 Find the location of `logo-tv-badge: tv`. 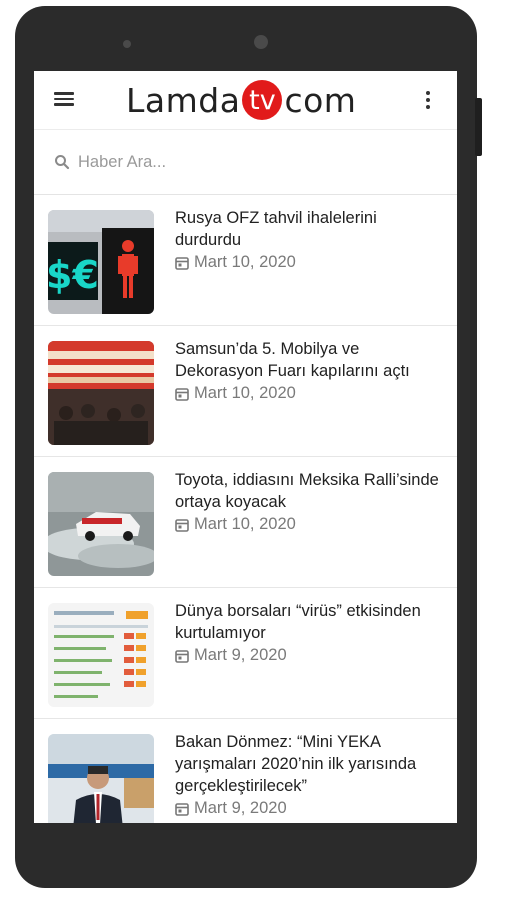

logo-tv-badge: tv is located at coordinates (262, 100).